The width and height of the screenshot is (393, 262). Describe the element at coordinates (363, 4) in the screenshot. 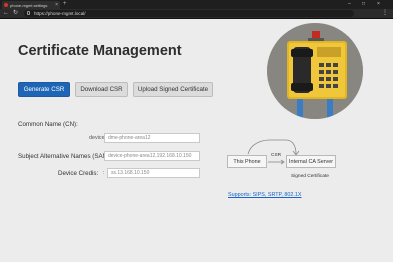

I see `maximize-icon: □` at that location.